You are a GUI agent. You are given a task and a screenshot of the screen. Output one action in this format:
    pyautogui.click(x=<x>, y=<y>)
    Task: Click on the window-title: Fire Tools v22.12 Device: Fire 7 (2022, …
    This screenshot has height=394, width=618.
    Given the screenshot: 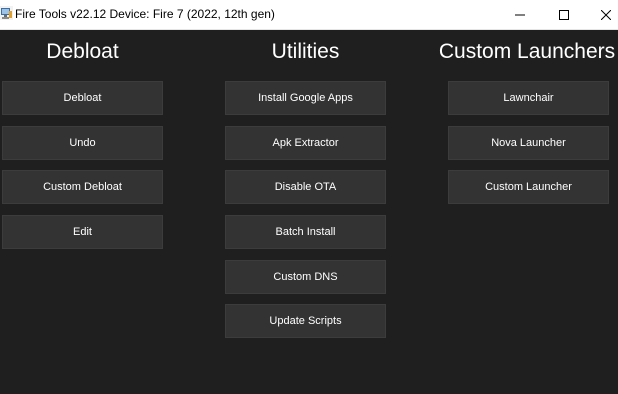 What is the action you would take?
    pyautogui.click(x=145, y=14)
    